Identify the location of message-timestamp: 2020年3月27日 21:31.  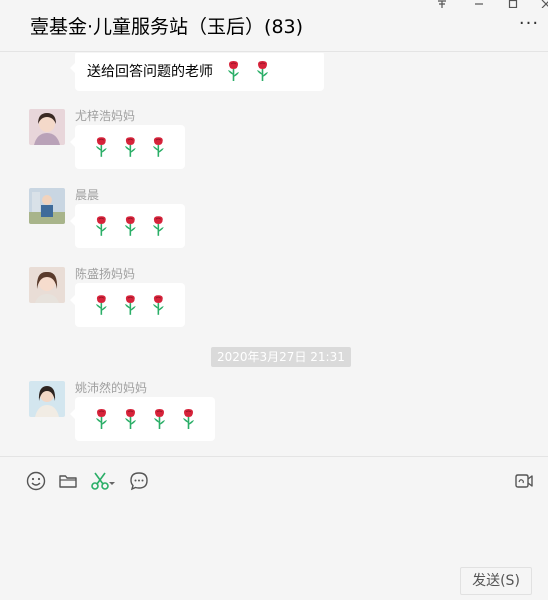
(281, 357).